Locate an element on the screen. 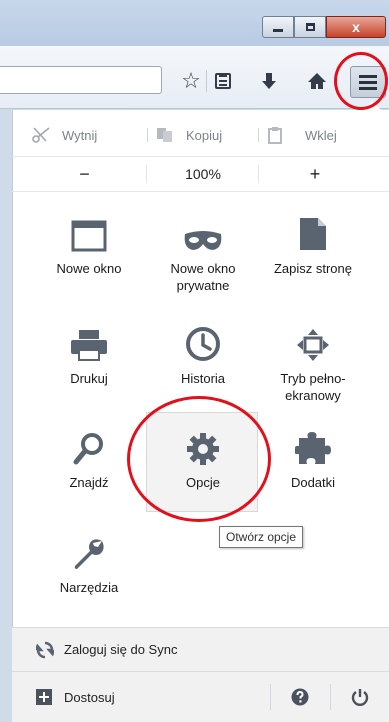 This screenshot has height=722, width=389. gear-icon is located at coordinates (203, 449).